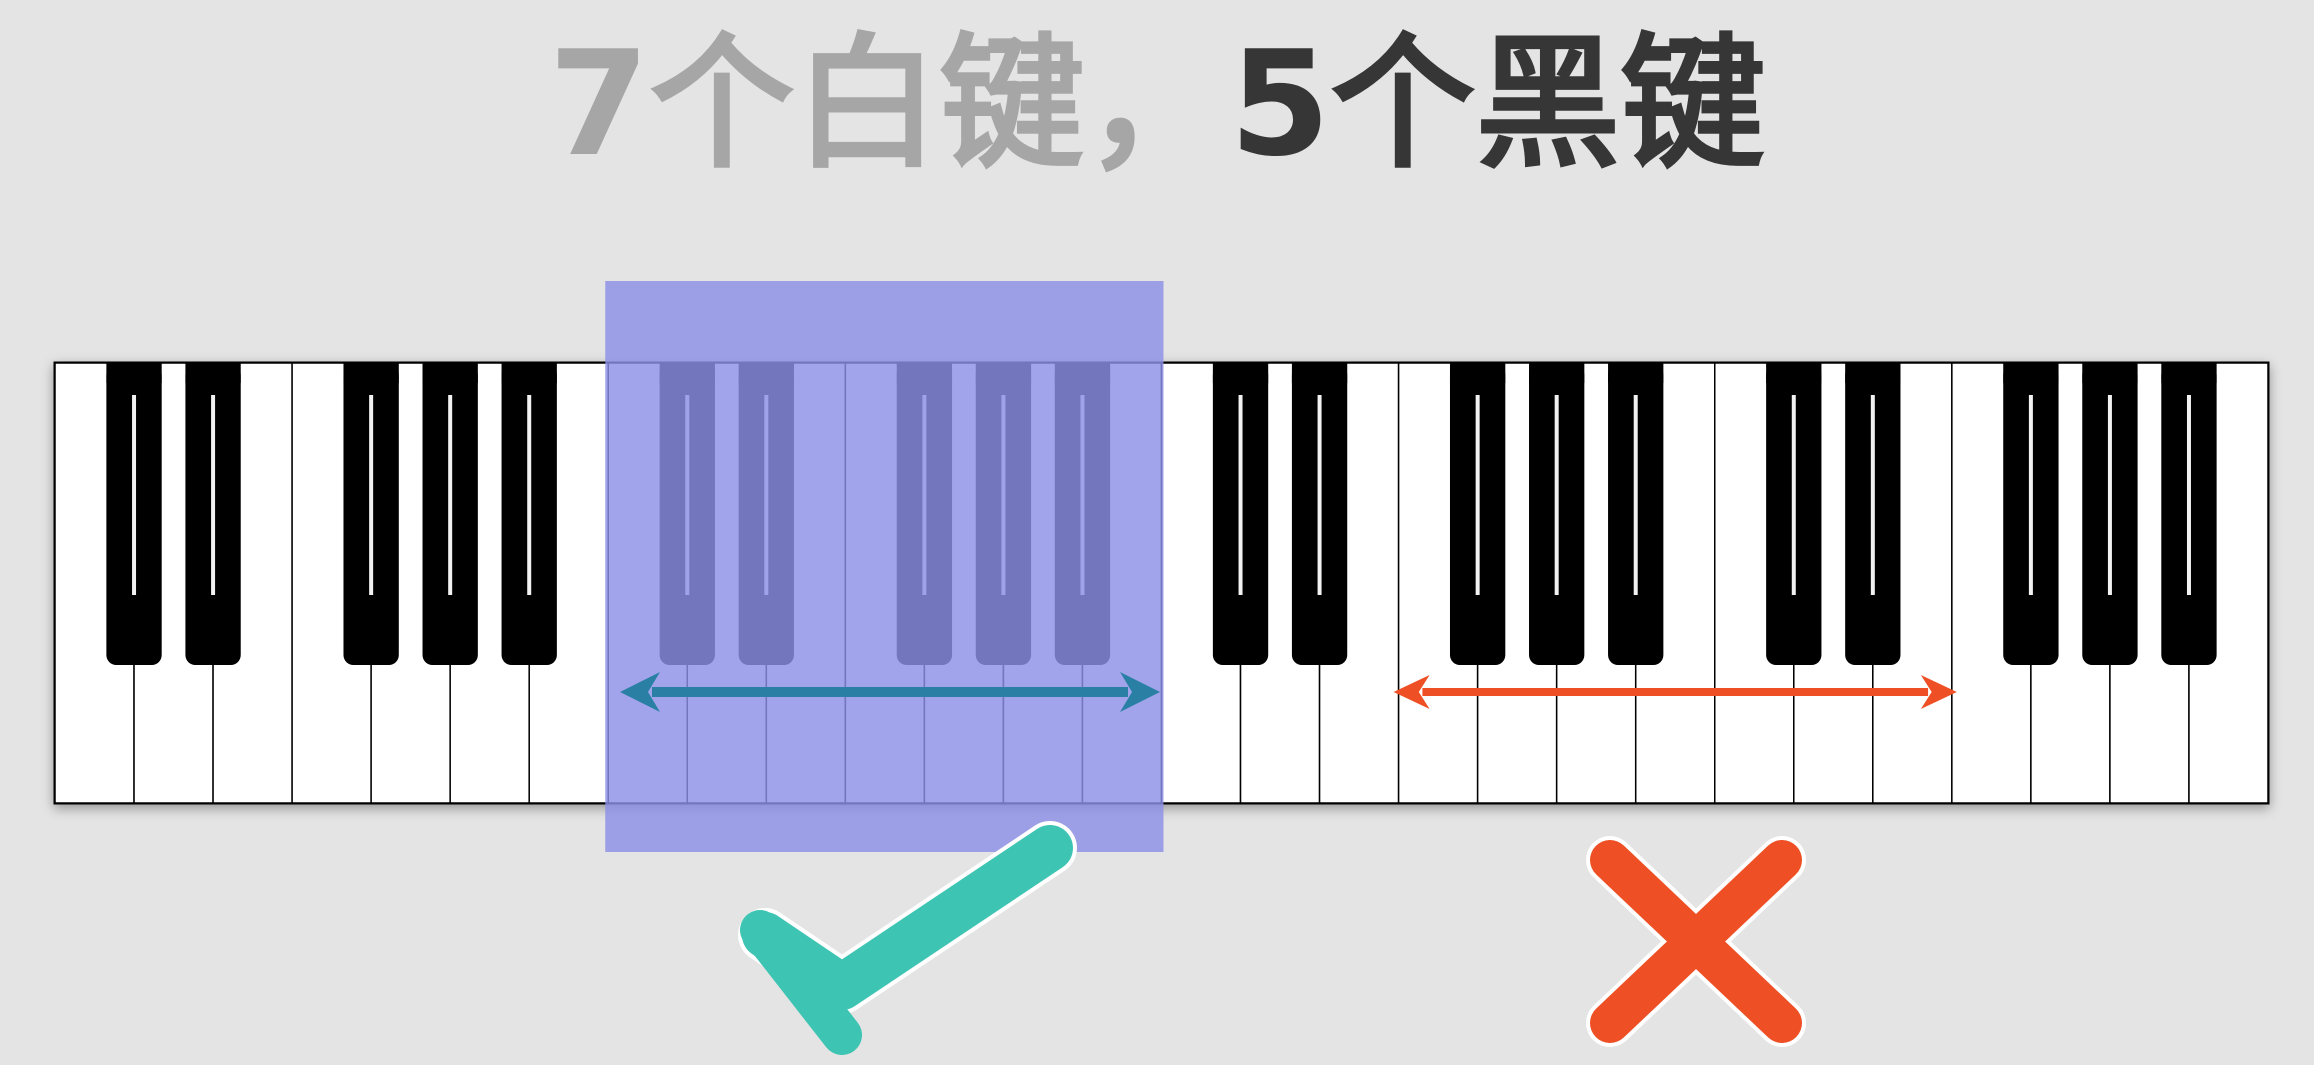 Image resolution: width=2314 pixels, height=1065 pixels. What do you see at coordinates (1696, 941) in the screenshot?
I see `cross-icon` at bounding box center [1696, 941].